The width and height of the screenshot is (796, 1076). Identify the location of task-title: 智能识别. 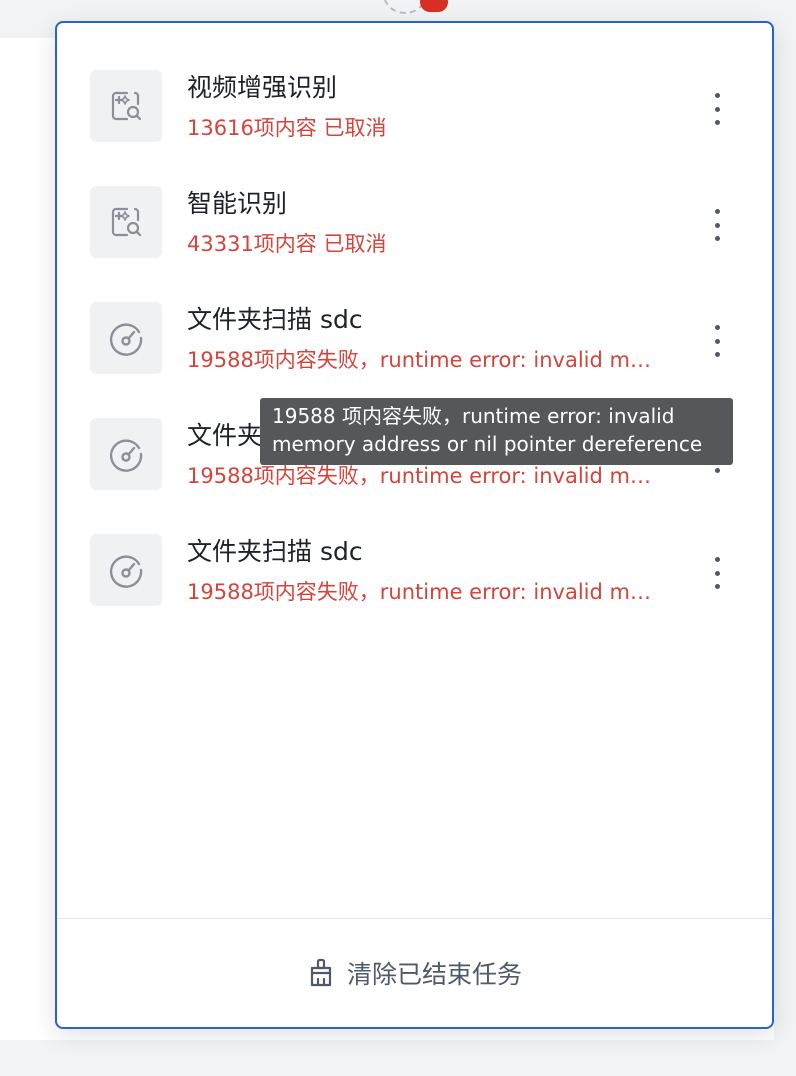
(237, 203).